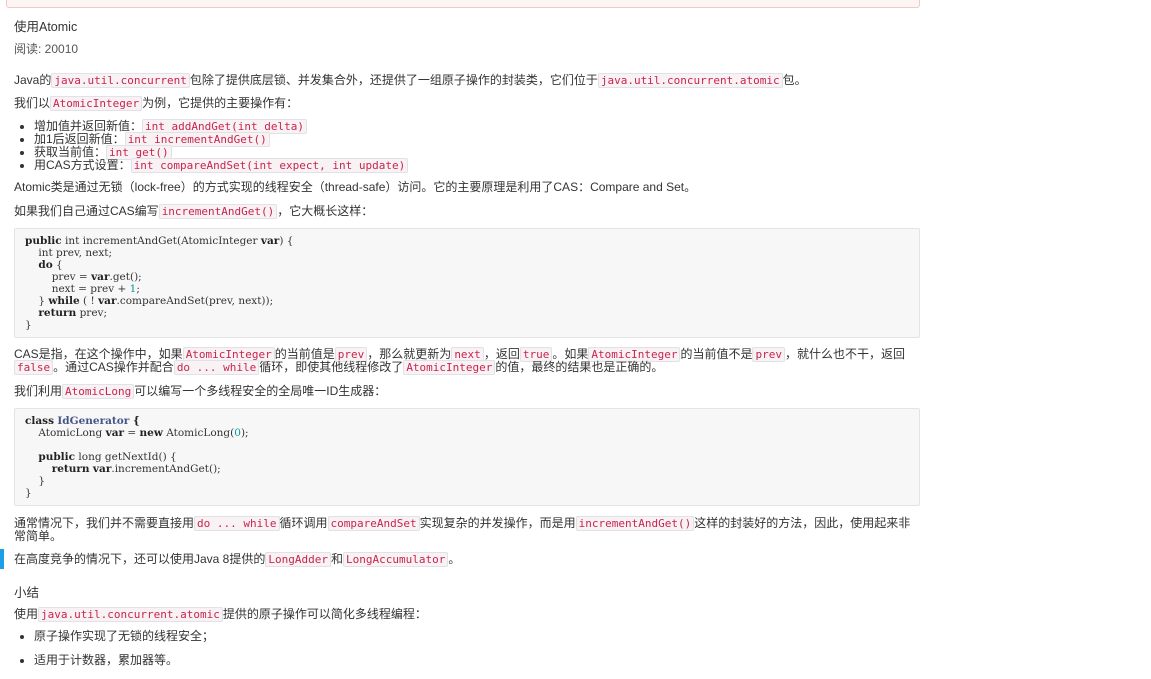  I want to click on inline-code: prev, so click(768, 354).